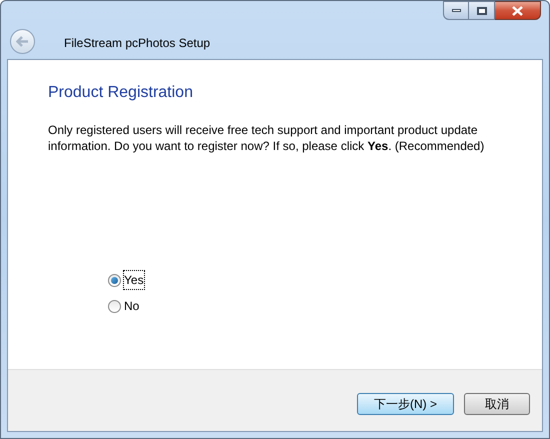 The height and width of the screenshot is (439, 550). What do you see at coordinates (22, 41) in the screenshot?
I see `back-arrow-icon` at bounding box center [22, 41].